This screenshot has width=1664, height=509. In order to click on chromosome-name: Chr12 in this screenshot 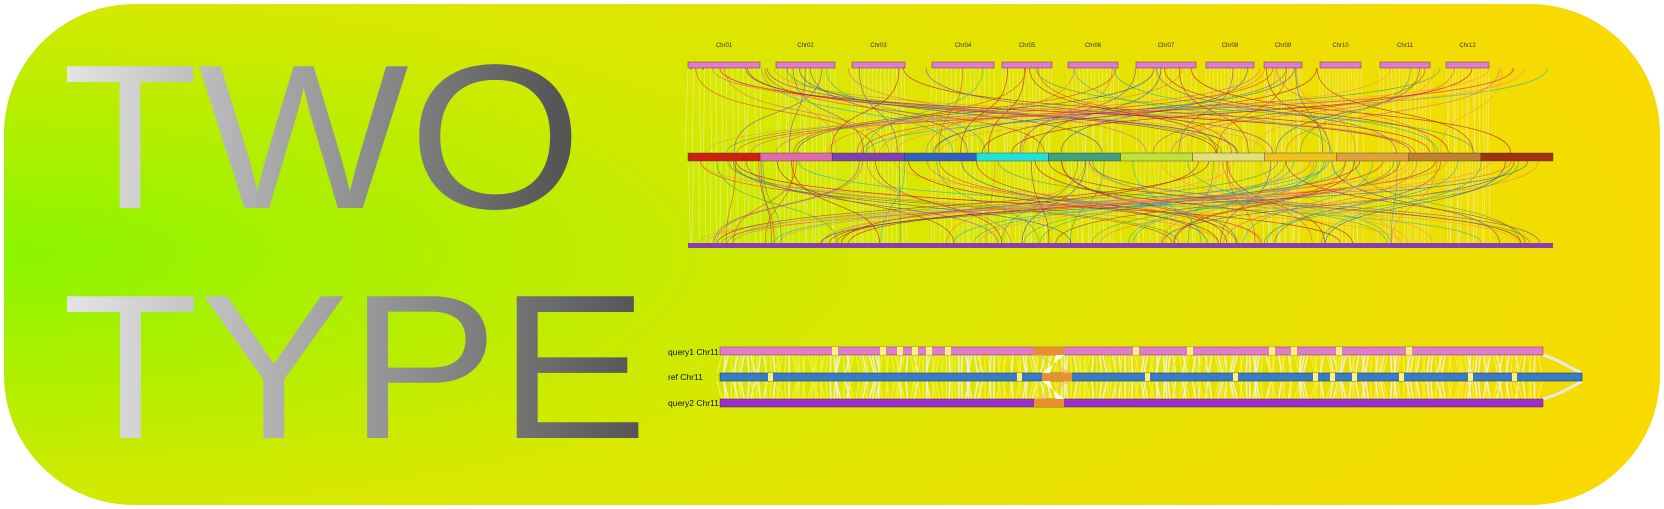, I will do `click(1467, 46)`.